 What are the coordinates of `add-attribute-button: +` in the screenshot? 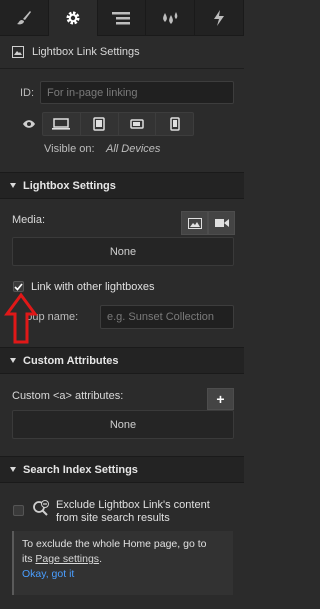 It's located at (220, 399).